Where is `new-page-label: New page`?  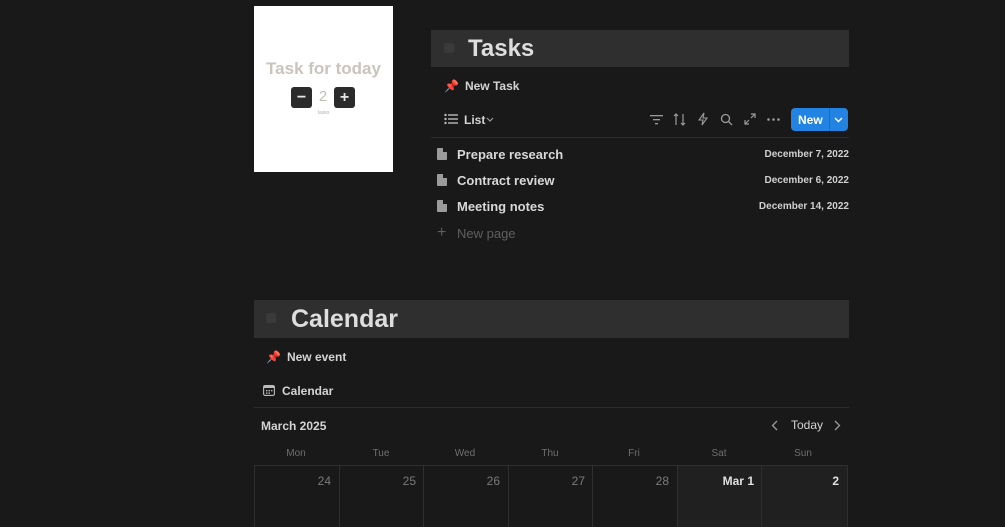
new-page-label: New page is located at coordinates (486, 233).